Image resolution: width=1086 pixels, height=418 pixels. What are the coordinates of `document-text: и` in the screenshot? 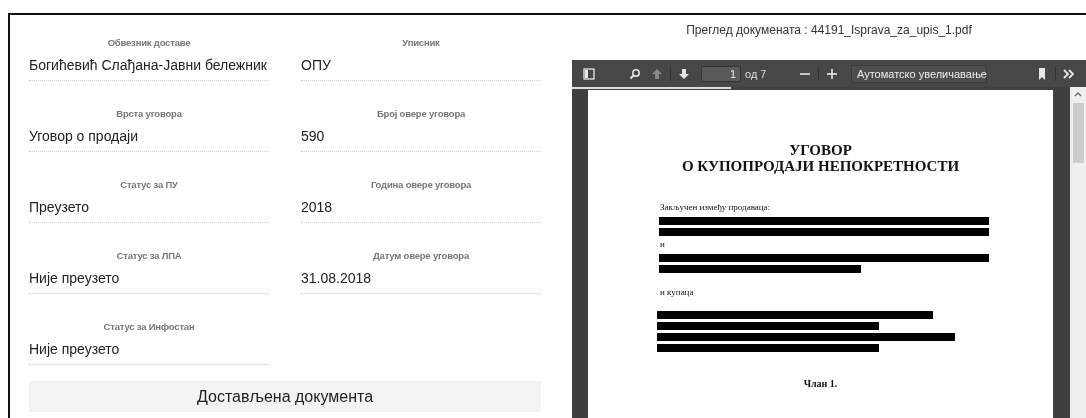 It's located at (662, 244).